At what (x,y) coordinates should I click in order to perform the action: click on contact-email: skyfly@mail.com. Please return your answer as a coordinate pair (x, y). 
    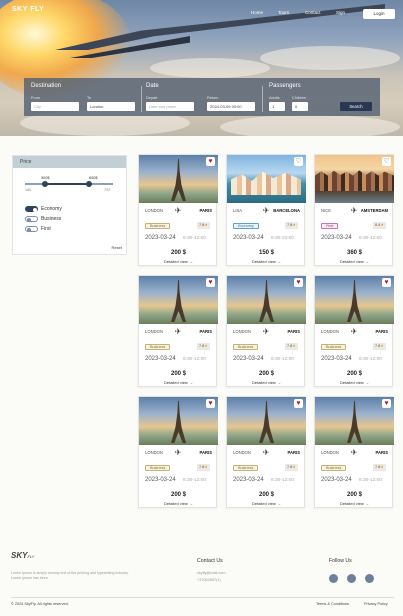
    Looking at the image, I should click on (211, 573).